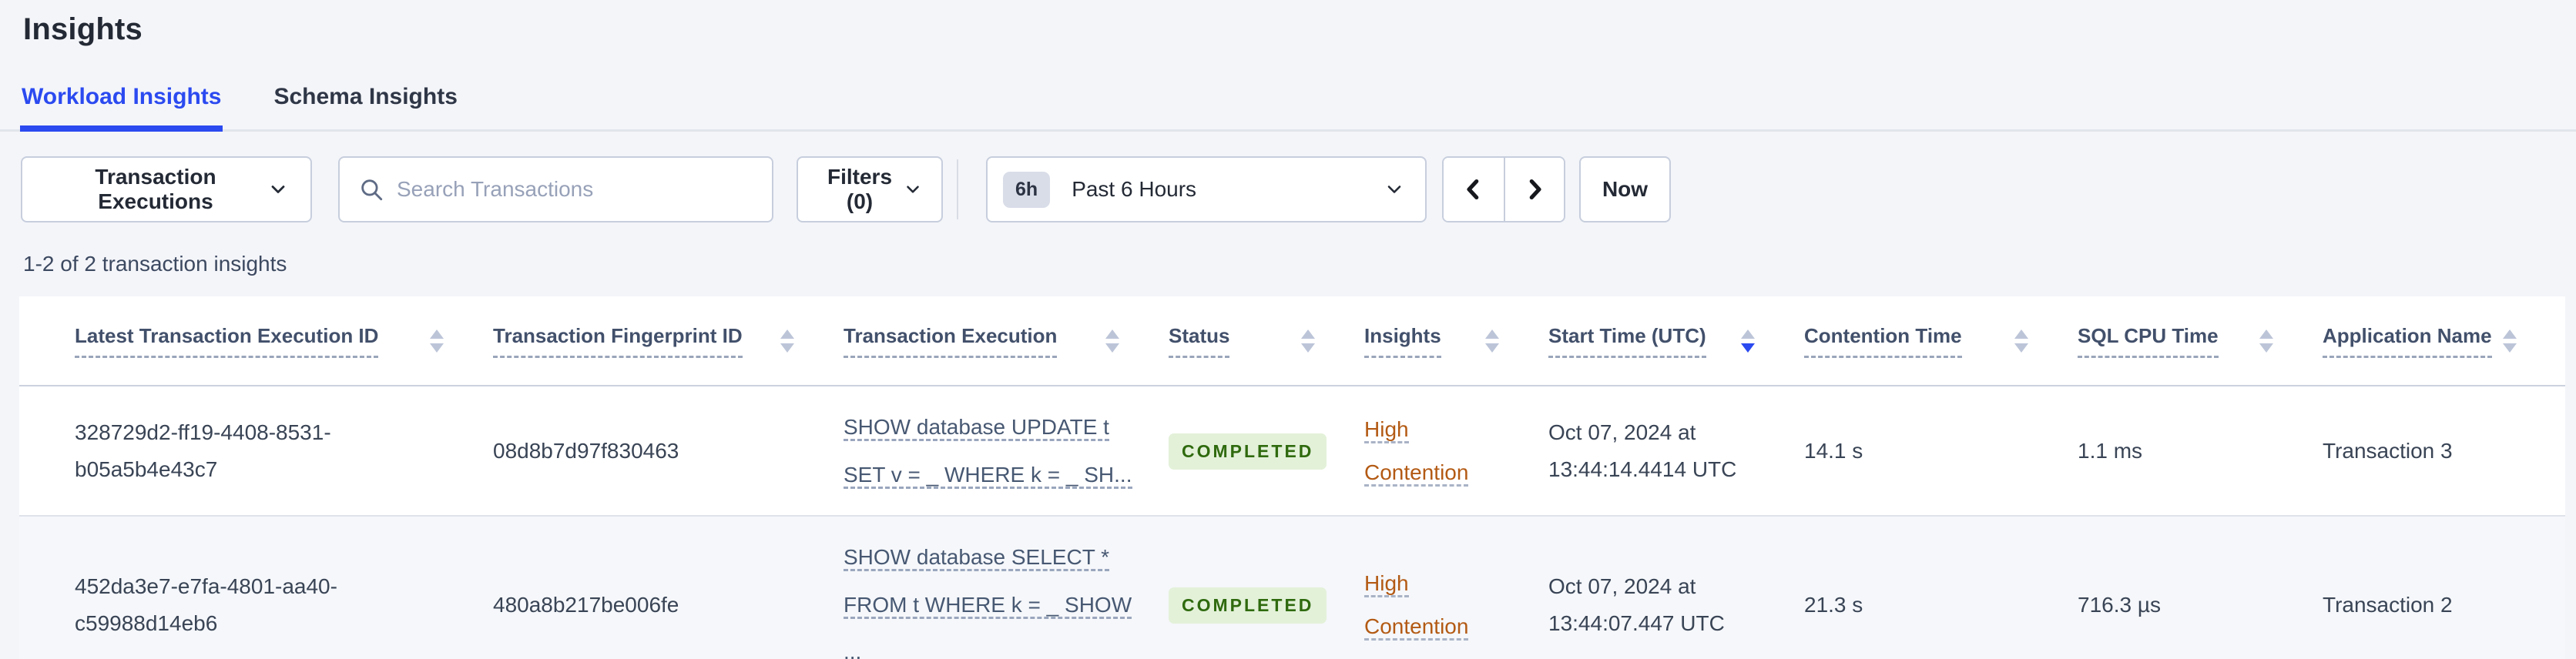 Image resolution: width=2576 pixels, height=659 pixels. Describe the element at coordinates (1636, 604) in the screenshot. I see `start-time: Oct 07, 2024 at 13:44:07.447 UTC` at that location.